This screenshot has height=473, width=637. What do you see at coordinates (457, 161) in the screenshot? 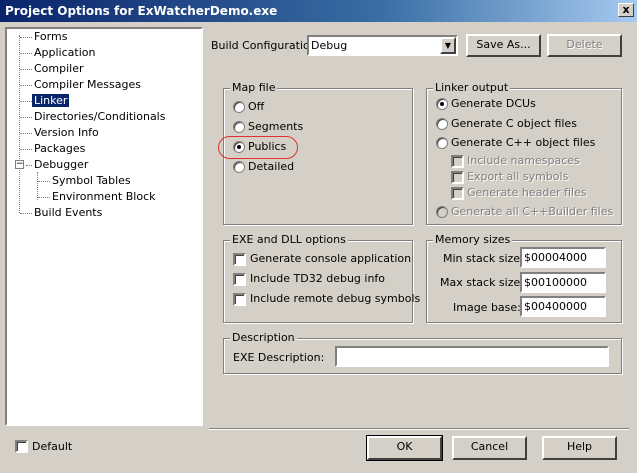
I see `include-namespaces-checkbox` at bounding box center [457, 161].